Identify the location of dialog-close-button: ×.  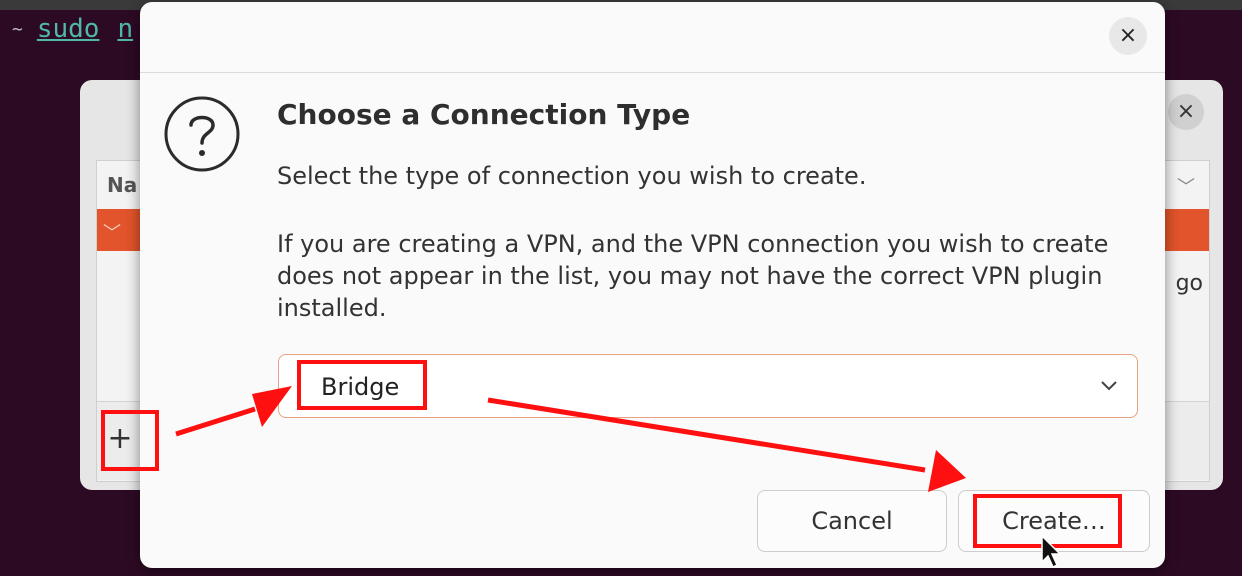
(1128, 36).